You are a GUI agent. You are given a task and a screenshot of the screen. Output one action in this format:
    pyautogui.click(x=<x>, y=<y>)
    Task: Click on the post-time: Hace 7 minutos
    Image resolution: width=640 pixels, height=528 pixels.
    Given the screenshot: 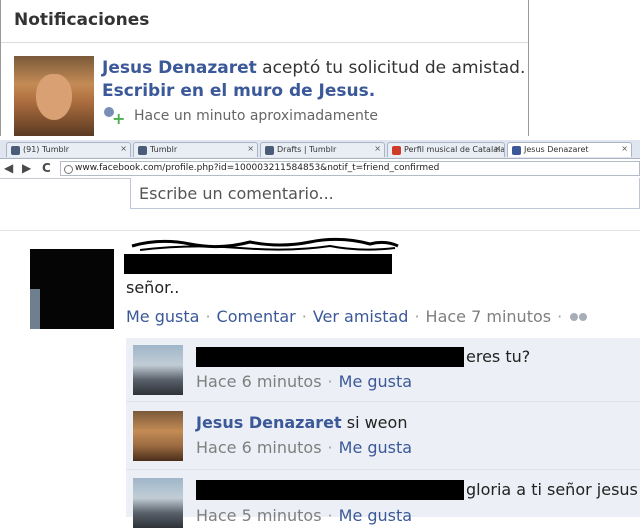 What is the action you would take?
    pyautogui.click(x=489, y=316)
    